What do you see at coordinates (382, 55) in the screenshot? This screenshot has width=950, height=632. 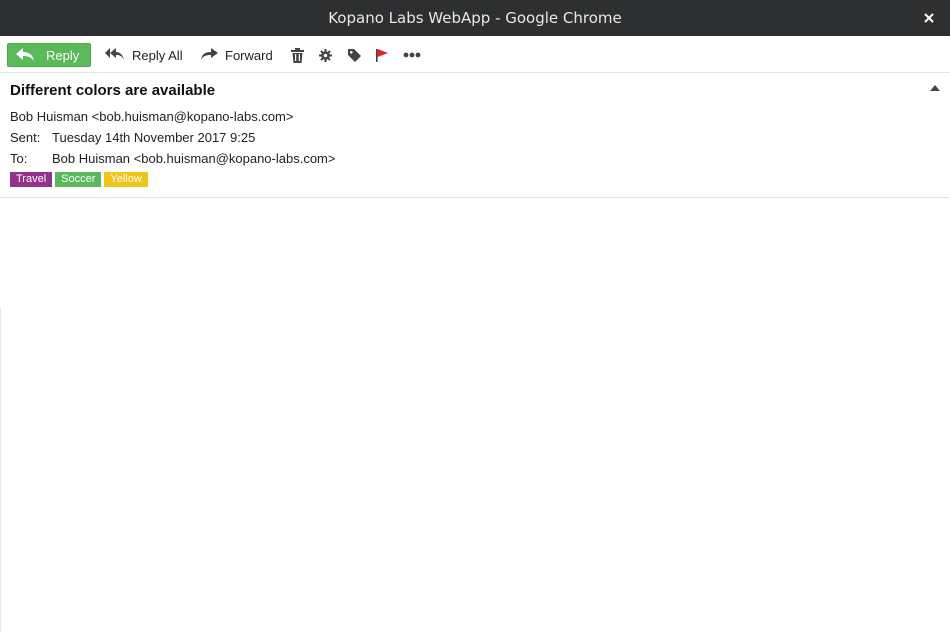 I see `flag-icon` at bounding box center [382, 55].